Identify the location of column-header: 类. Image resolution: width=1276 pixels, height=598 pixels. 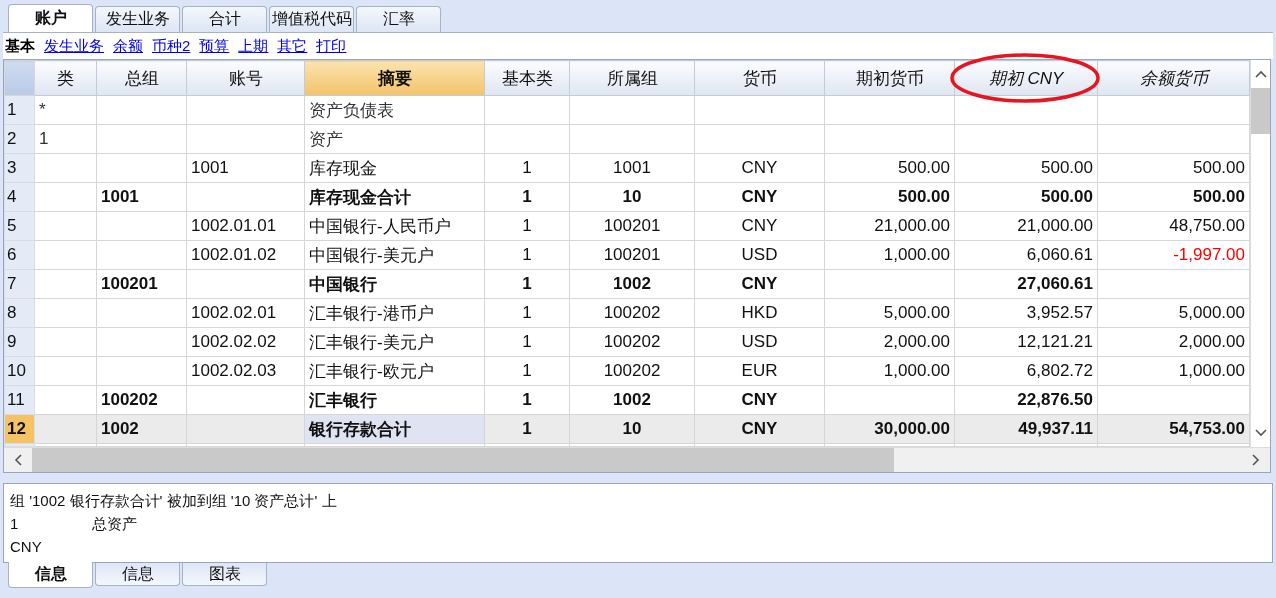
(65, 78).